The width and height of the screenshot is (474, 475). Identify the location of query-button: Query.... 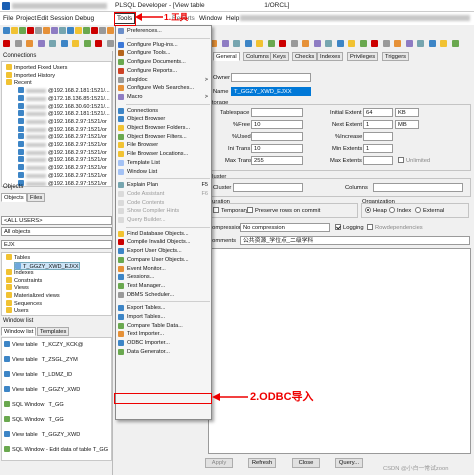
(349, 463).